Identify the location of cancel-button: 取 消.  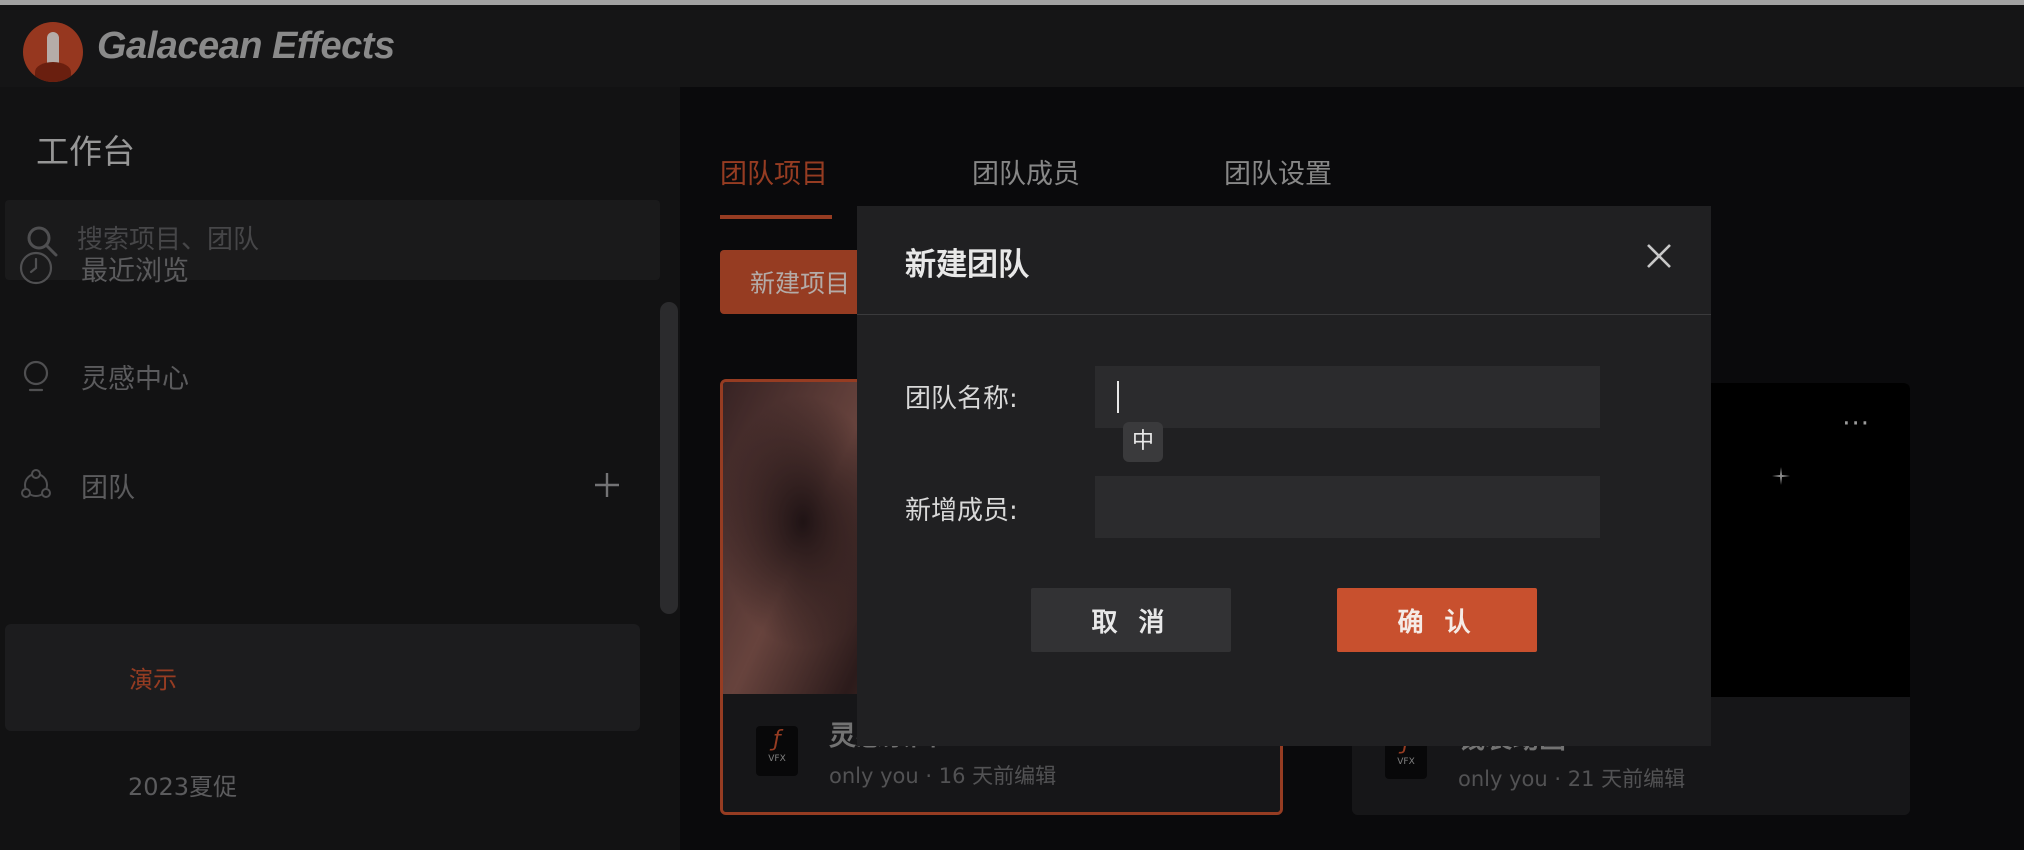
(1131, 620).